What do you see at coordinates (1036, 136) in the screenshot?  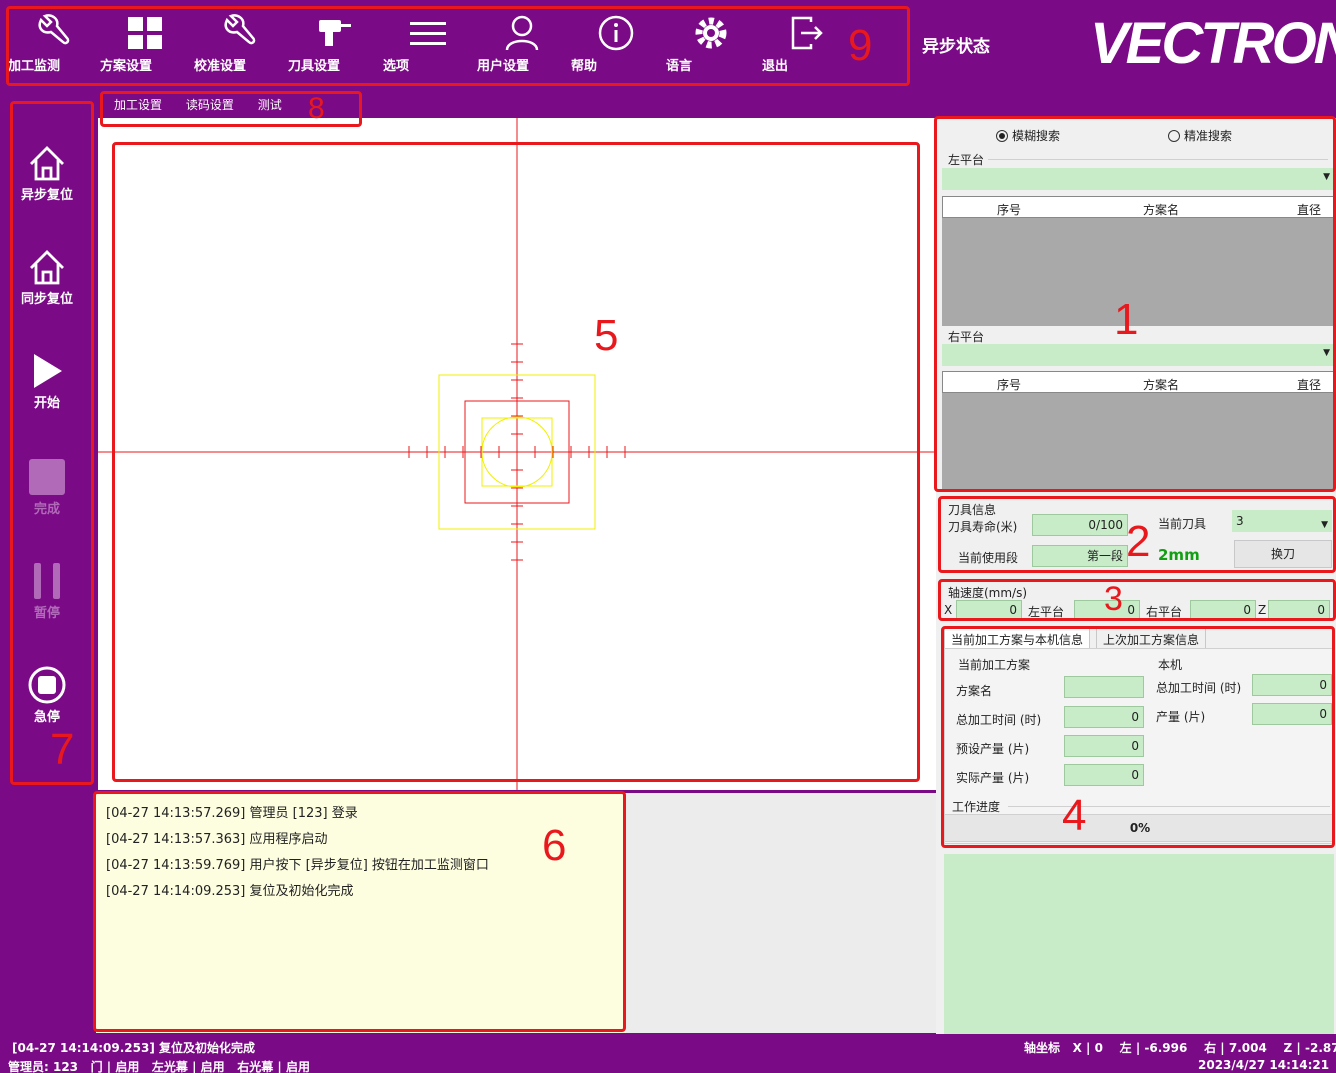 I see `fuzzy-search-label: 模糊搜索` at bounding box center [1036, 136].